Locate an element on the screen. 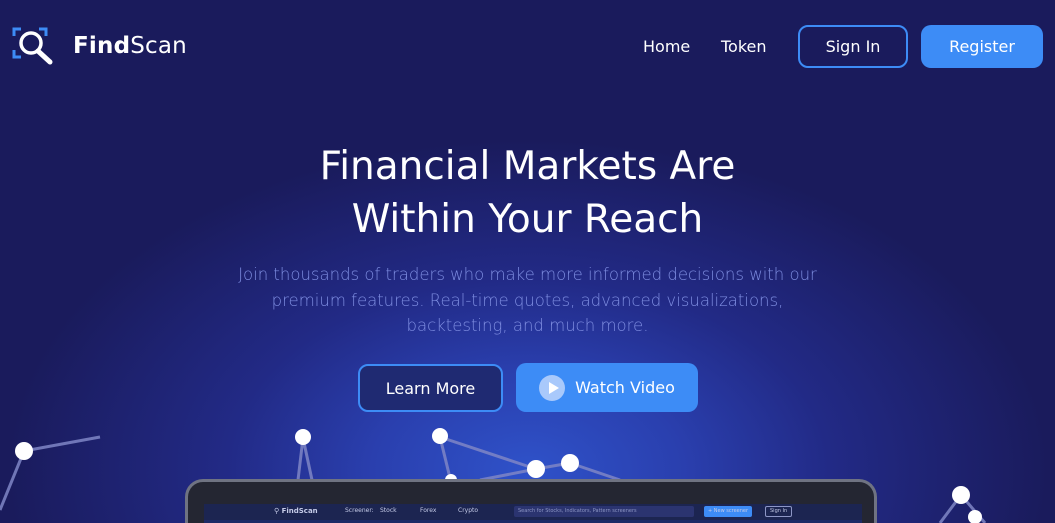 The height and width of the screenshot is (523, 1055). preview-tab-forex: Forex is located at coordinates (428, 510).